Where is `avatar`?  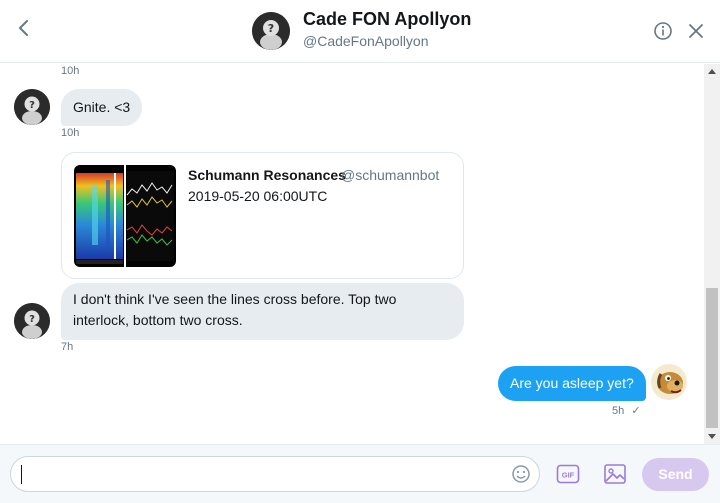
avatar is located at coordinates (669, 382).